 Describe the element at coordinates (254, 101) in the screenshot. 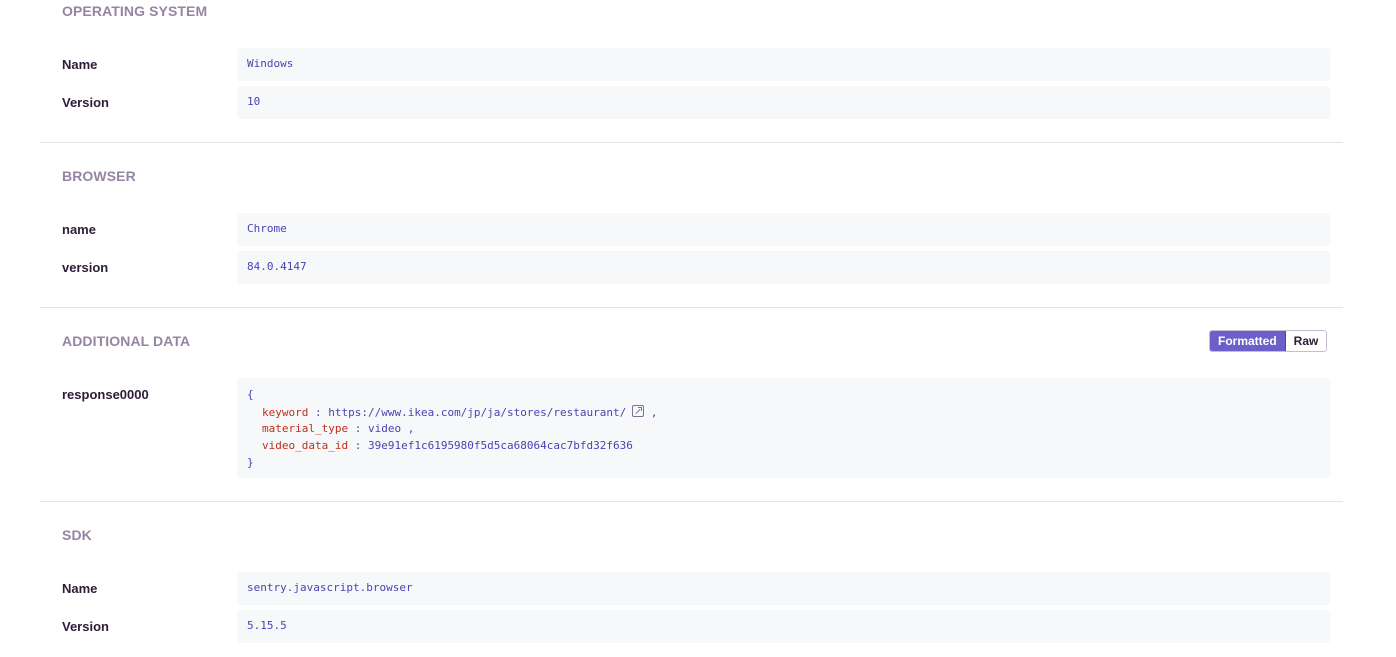

I see `os-version-value-text: 10` at that location.